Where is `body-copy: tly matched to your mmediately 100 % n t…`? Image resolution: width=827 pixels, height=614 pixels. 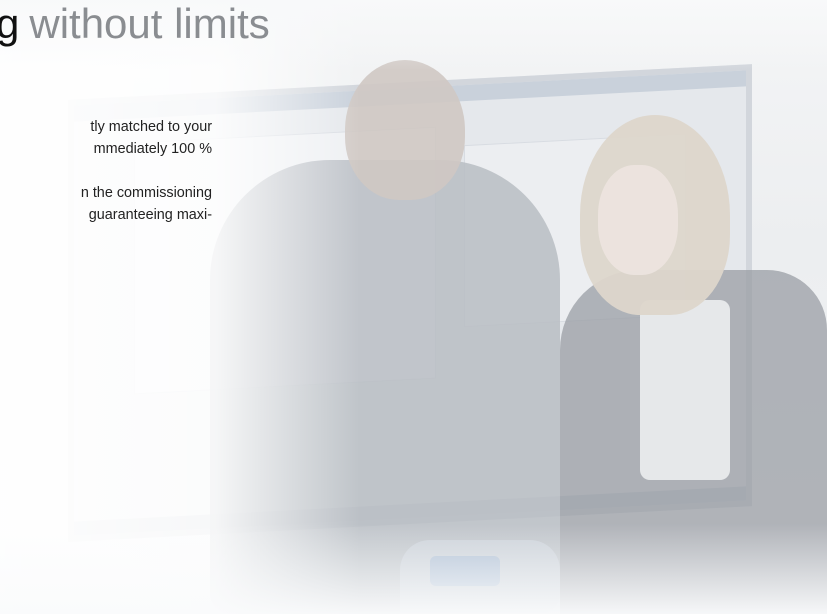
body-copy: tly matched to your mmediately 100 % n t… is located at coordinates (106, 171).